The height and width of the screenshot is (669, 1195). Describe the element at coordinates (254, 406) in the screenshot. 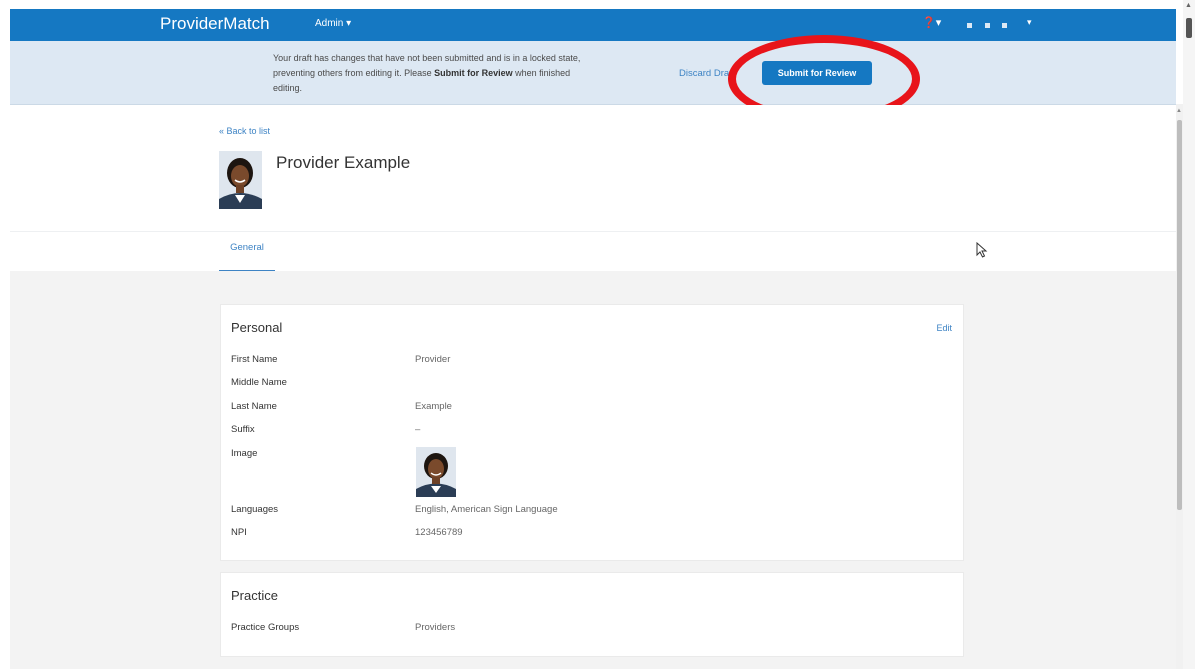

I see `field-label-last-name: Last Name` at that location.